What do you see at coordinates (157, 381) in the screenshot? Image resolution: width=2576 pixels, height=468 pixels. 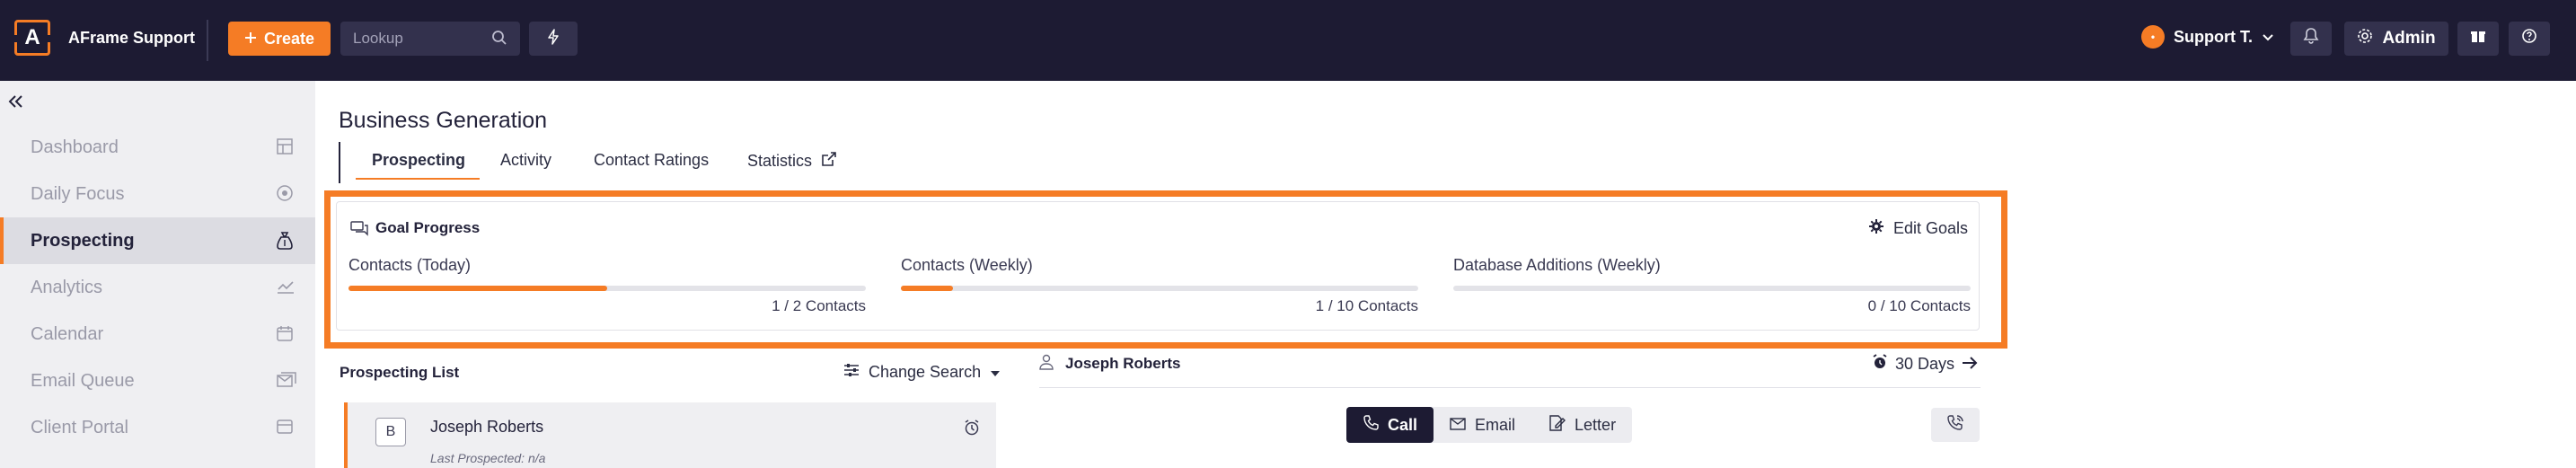 I see `sidebar-item-email-queue: Email Queue` at bounding box center [157, 381].